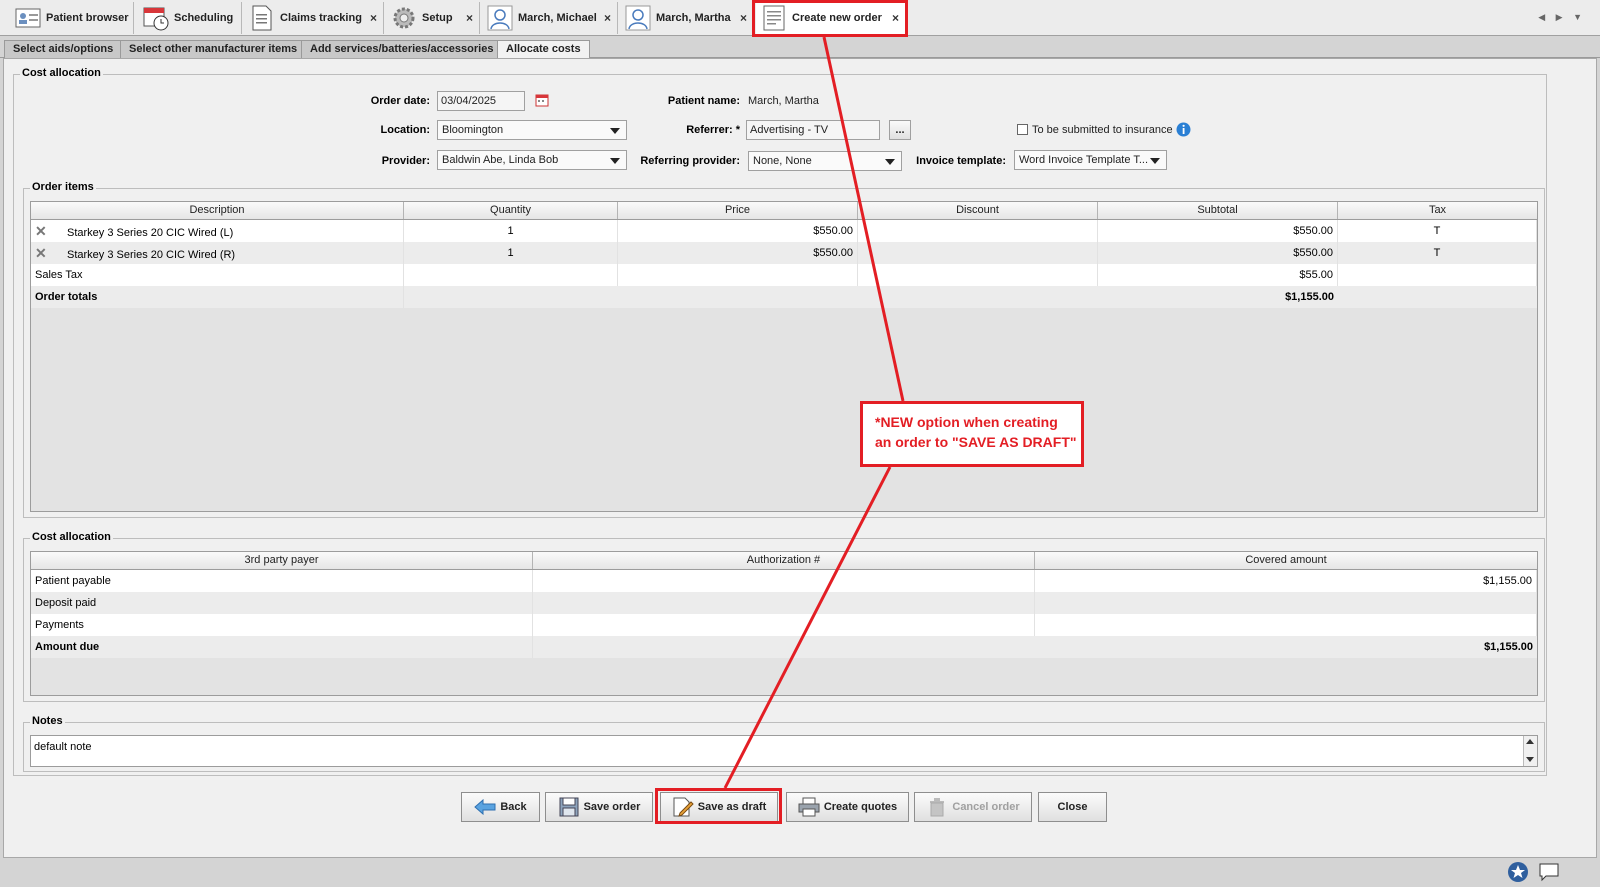  Describe the element at coordinates (1530, 759) in the screenshot. I see `scroll-down-icon` at that location.